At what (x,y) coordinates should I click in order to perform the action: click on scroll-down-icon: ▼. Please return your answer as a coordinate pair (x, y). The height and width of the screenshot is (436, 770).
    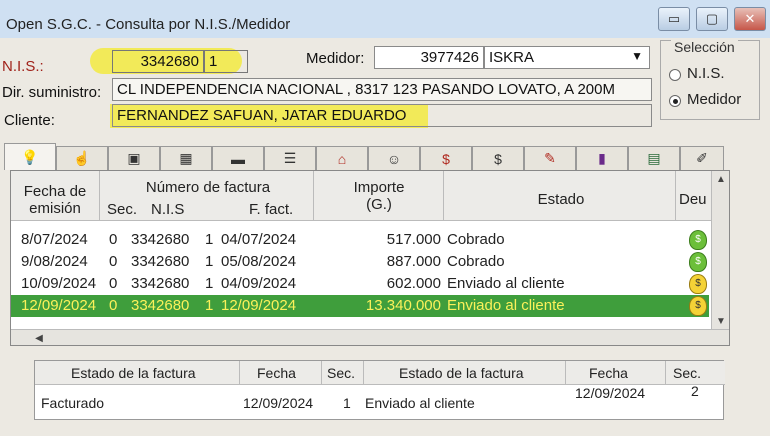
    Looking at the image, I should click on (721, 321).